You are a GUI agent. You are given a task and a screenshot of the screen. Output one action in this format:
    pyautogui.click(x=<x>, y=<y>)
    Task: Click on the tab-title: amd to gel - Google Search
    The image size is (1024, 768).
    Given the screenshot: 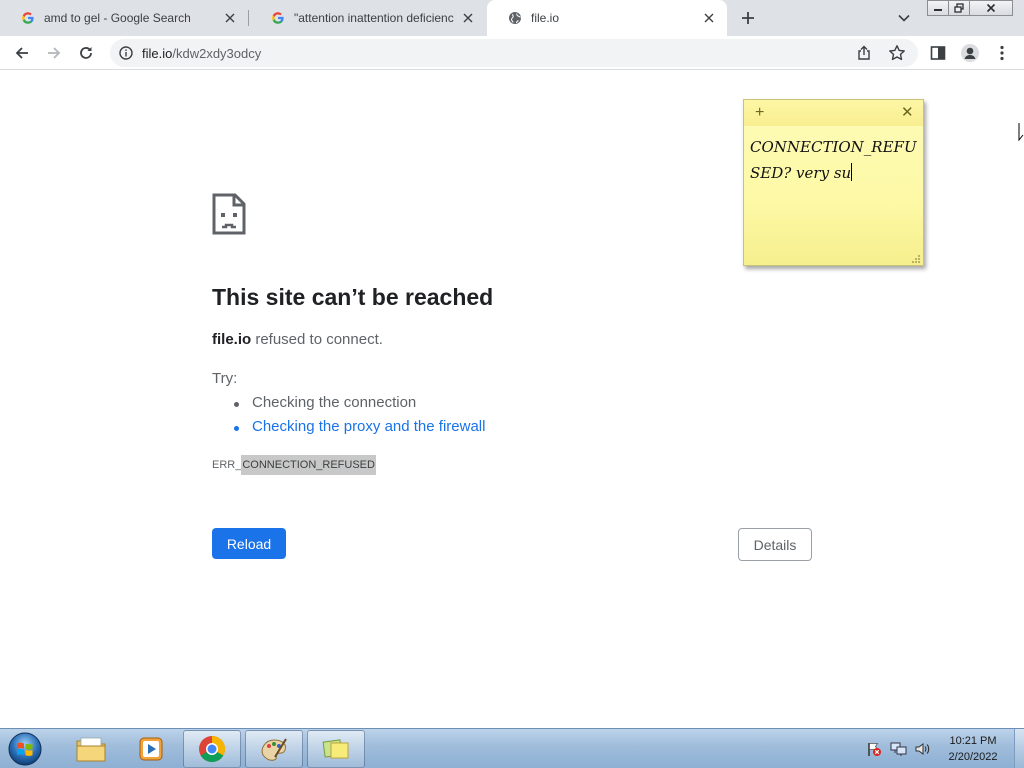 What is the action you would take?
    pyautogui.click(x=117, y=18)
    